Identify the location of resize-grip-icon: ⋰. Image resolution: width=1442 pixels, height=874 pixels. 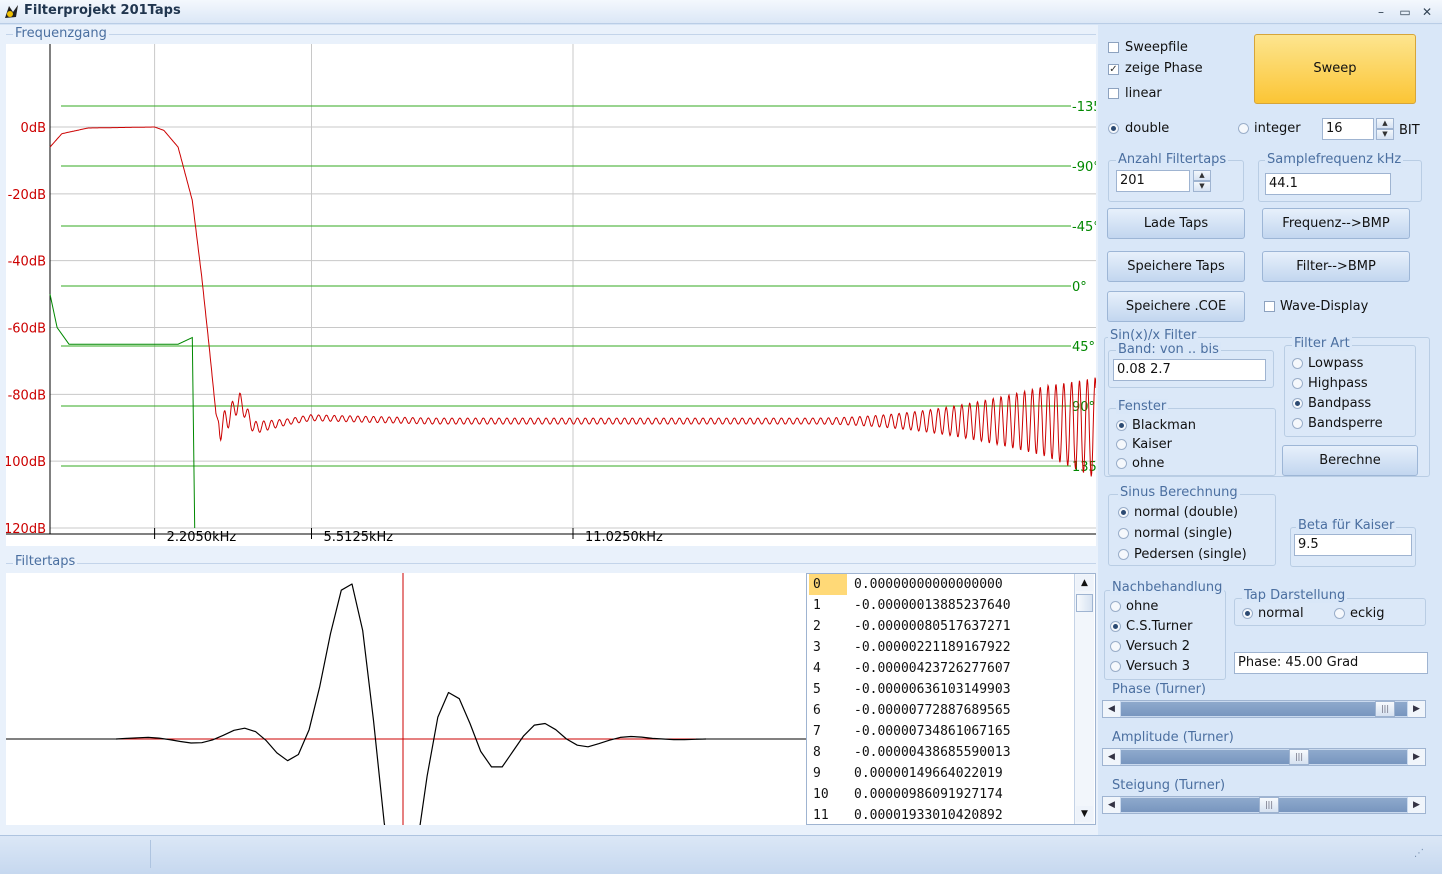
(1419, 853).